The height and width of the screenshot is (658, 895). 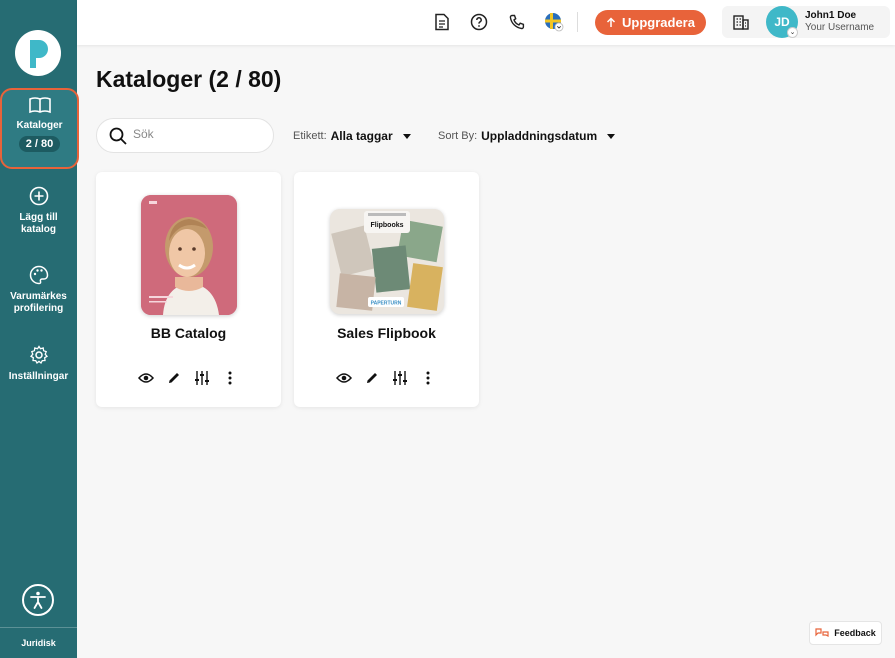 What do you see at coordinates (840, 27) in the screenshot?
I see `user-username: Your Username` at bounding box center [840, 27].